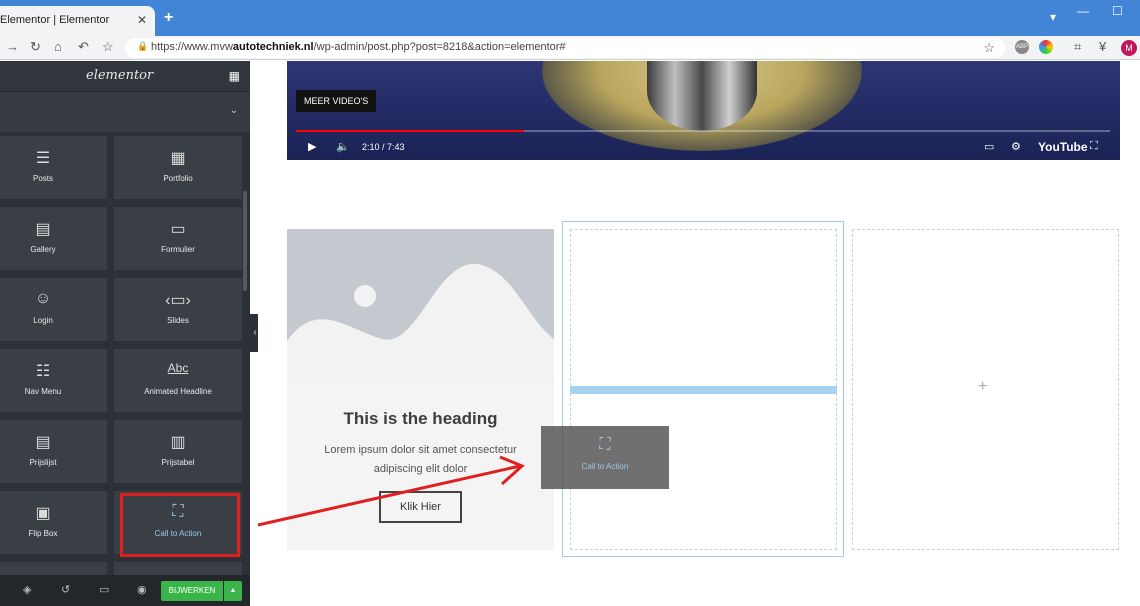  I want to click on cta-button: Klik Hier, so click(420, 507).